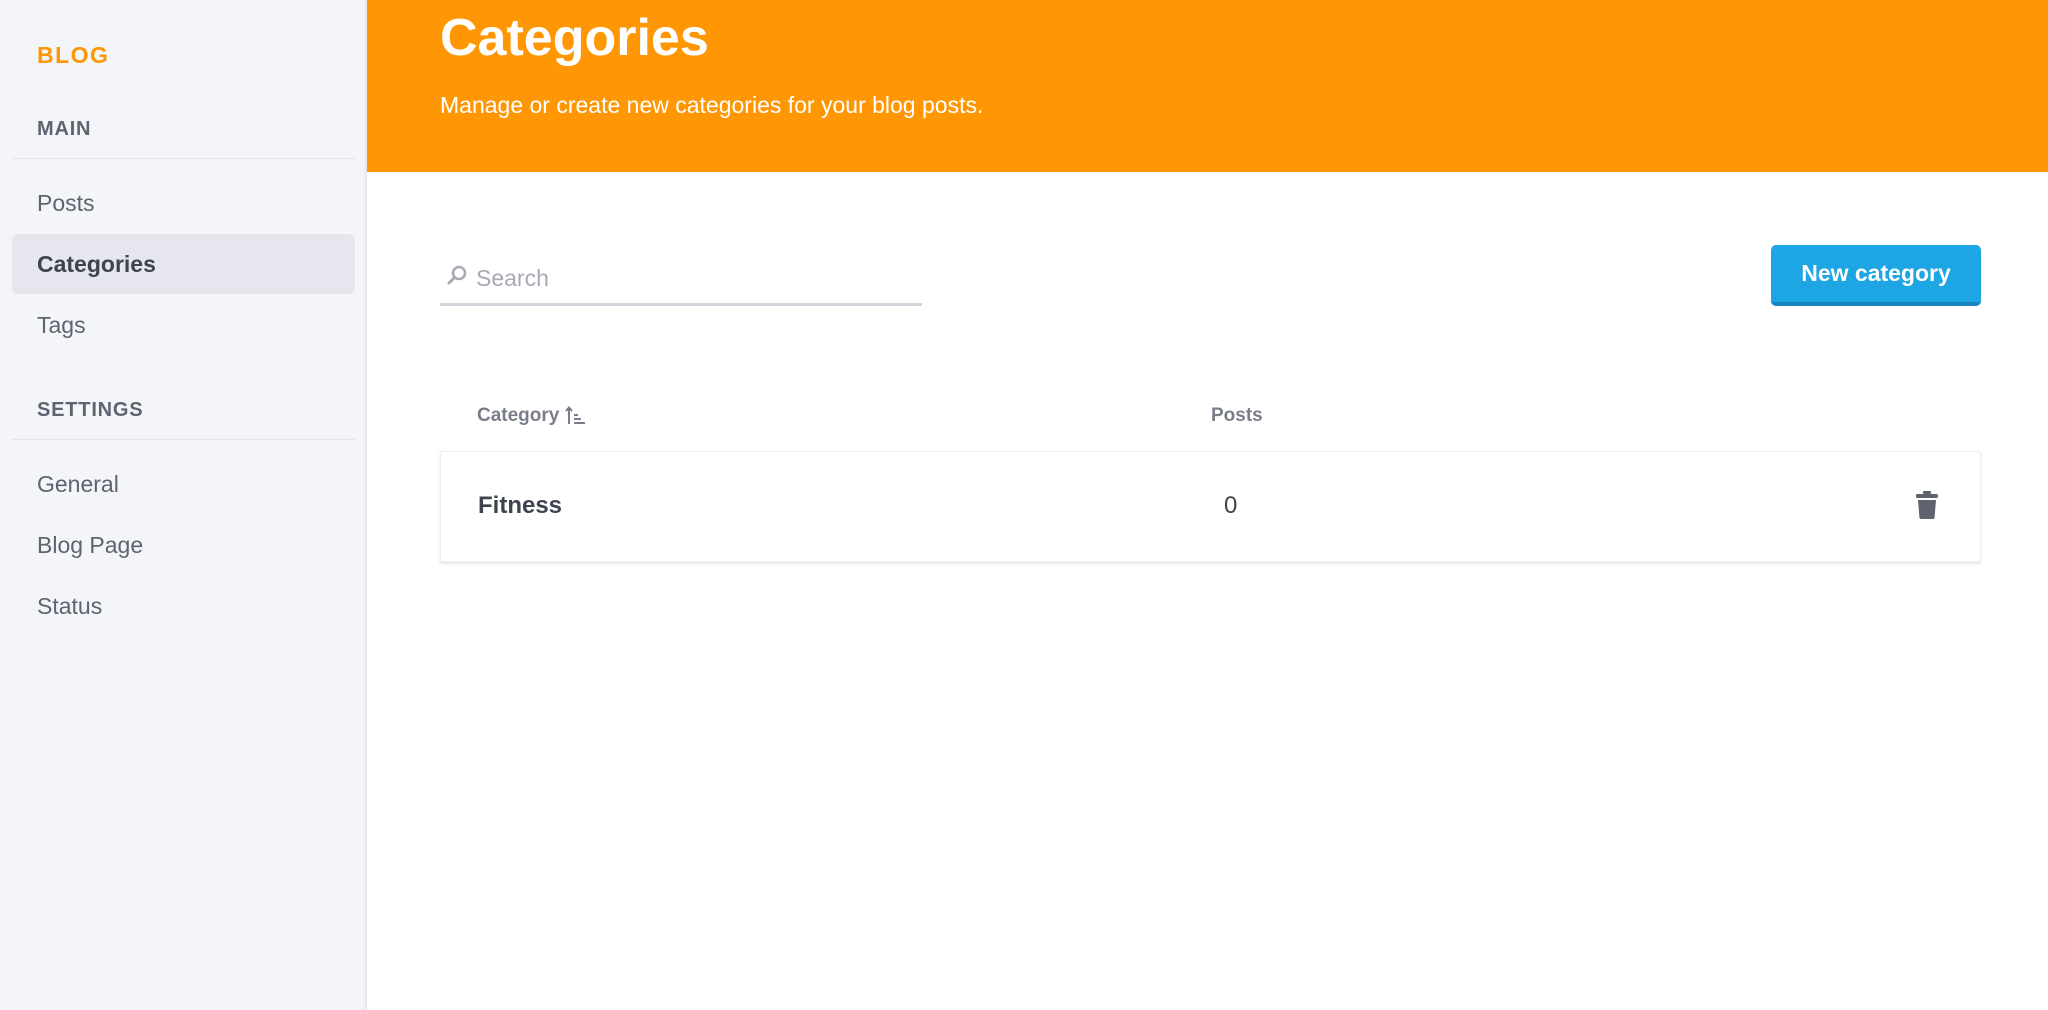 The image size is (2048, 1010). I want to click on search-bar, so click(681, 280).